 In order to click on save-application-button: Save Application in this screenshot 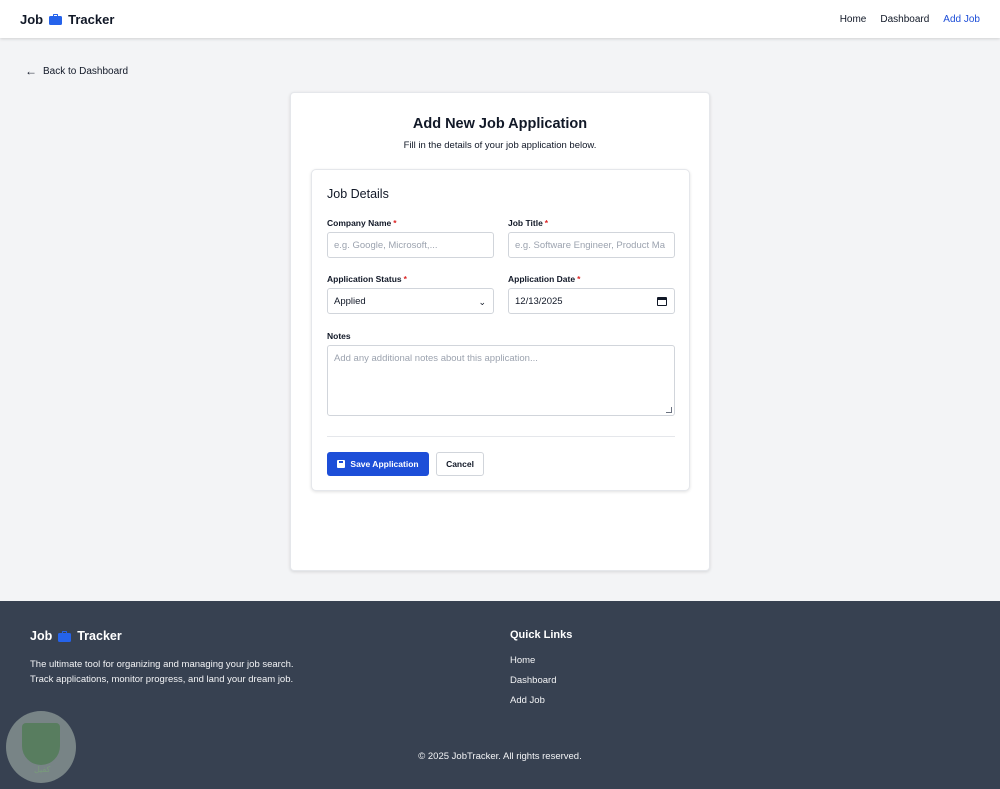, I will do `click(378, 464)`.